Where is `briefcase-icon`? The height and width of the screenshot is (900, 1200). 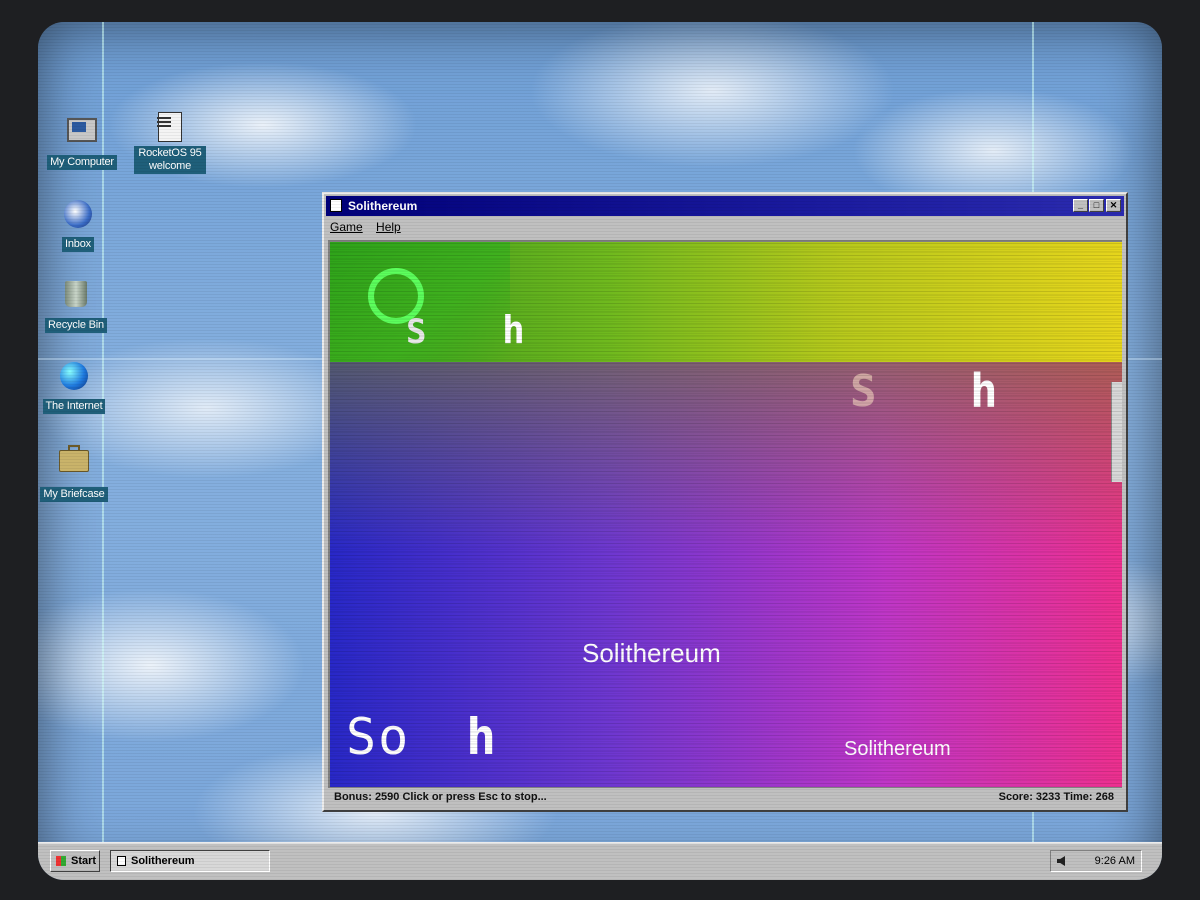
briefcase-icon is located at coordinates (74, 466).